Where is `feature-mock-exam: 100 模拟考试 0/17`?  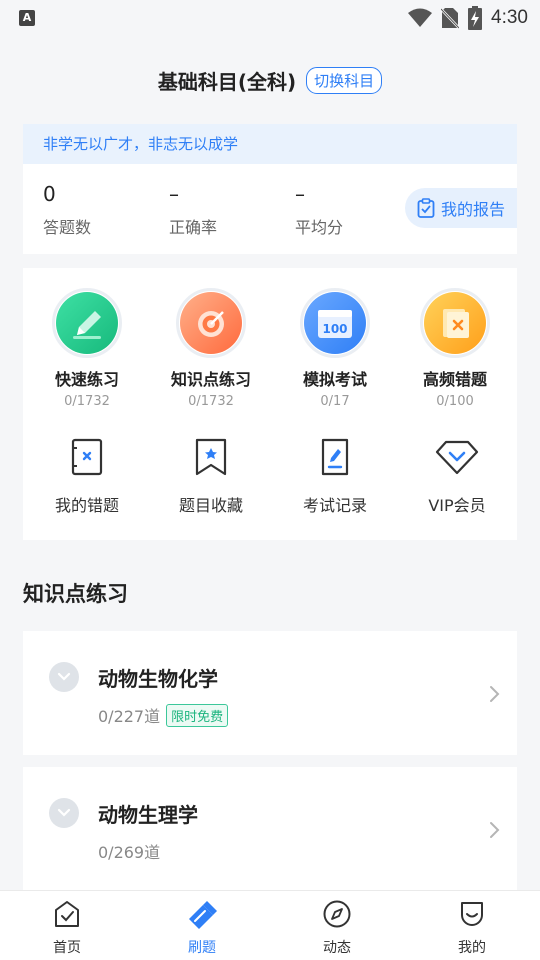
feature-mock-exam: 100 模拟考试 0/17 is located at coordinates (335, 348).